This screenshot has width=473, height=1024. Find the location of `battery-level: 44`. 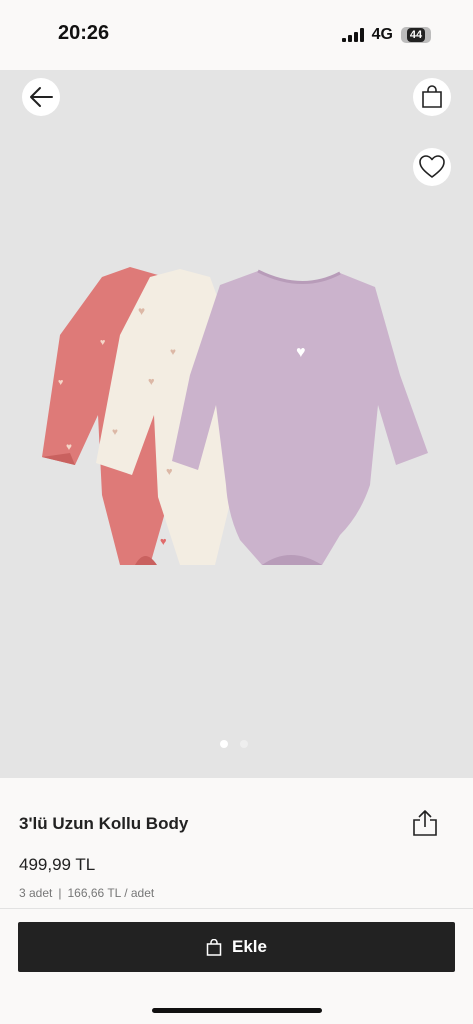

battery-level: 44 is located at coordinates (416, 35).